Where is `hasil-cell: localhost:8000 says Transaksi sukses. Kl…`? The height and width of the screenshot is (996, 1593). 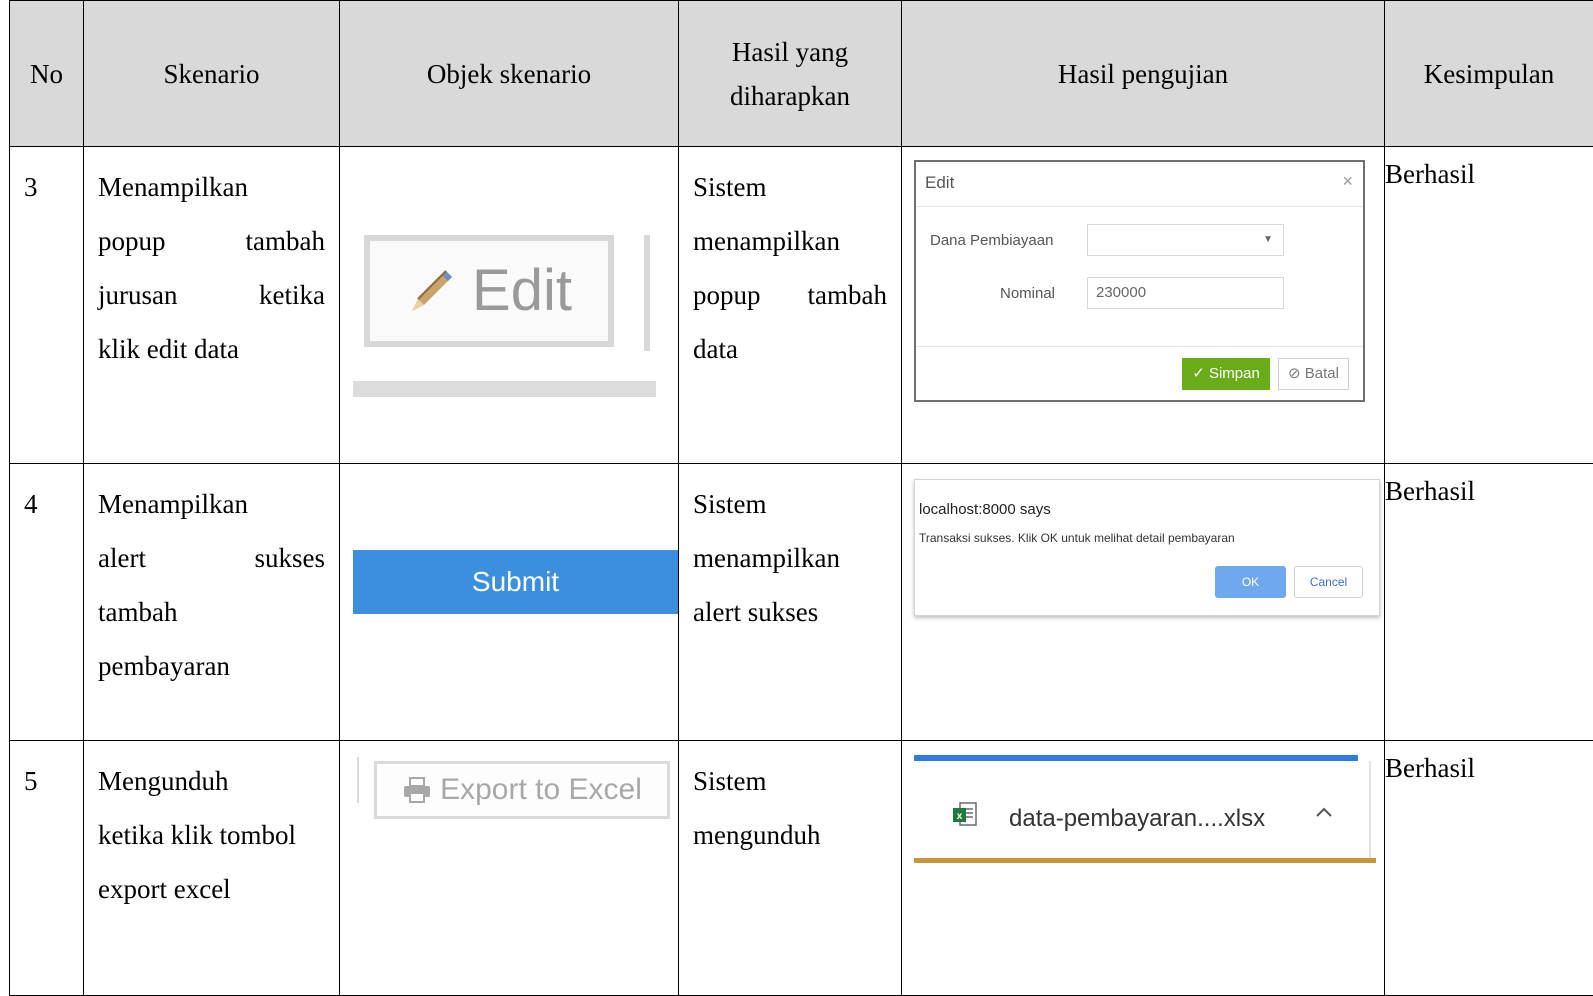 hasil-cell: localhost:8000 says Transaksi sukses. Kl… is located at coordinates (1143, 602).